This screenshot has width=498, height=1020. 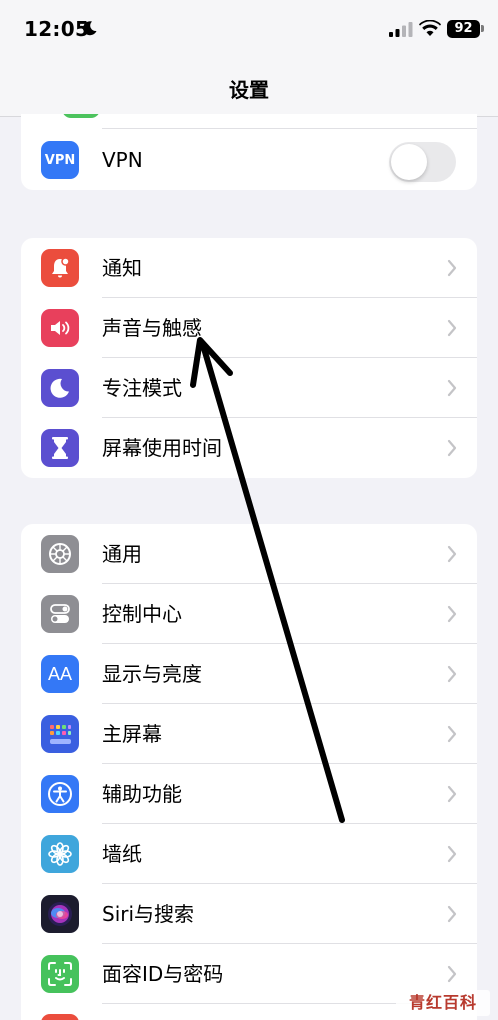 I want to click on settings-row-vpn: VPN VPN, so click(x=249, y=160).